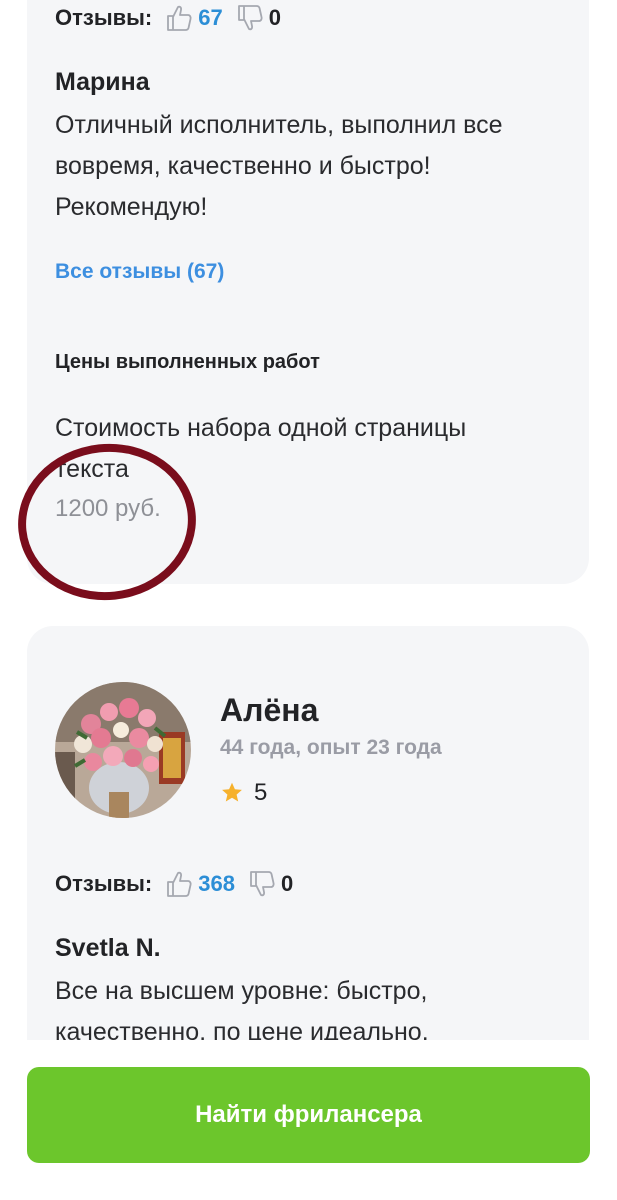  I want to click on review-text-line: Все на высшем уровне: быстро,, so click(241, 991).